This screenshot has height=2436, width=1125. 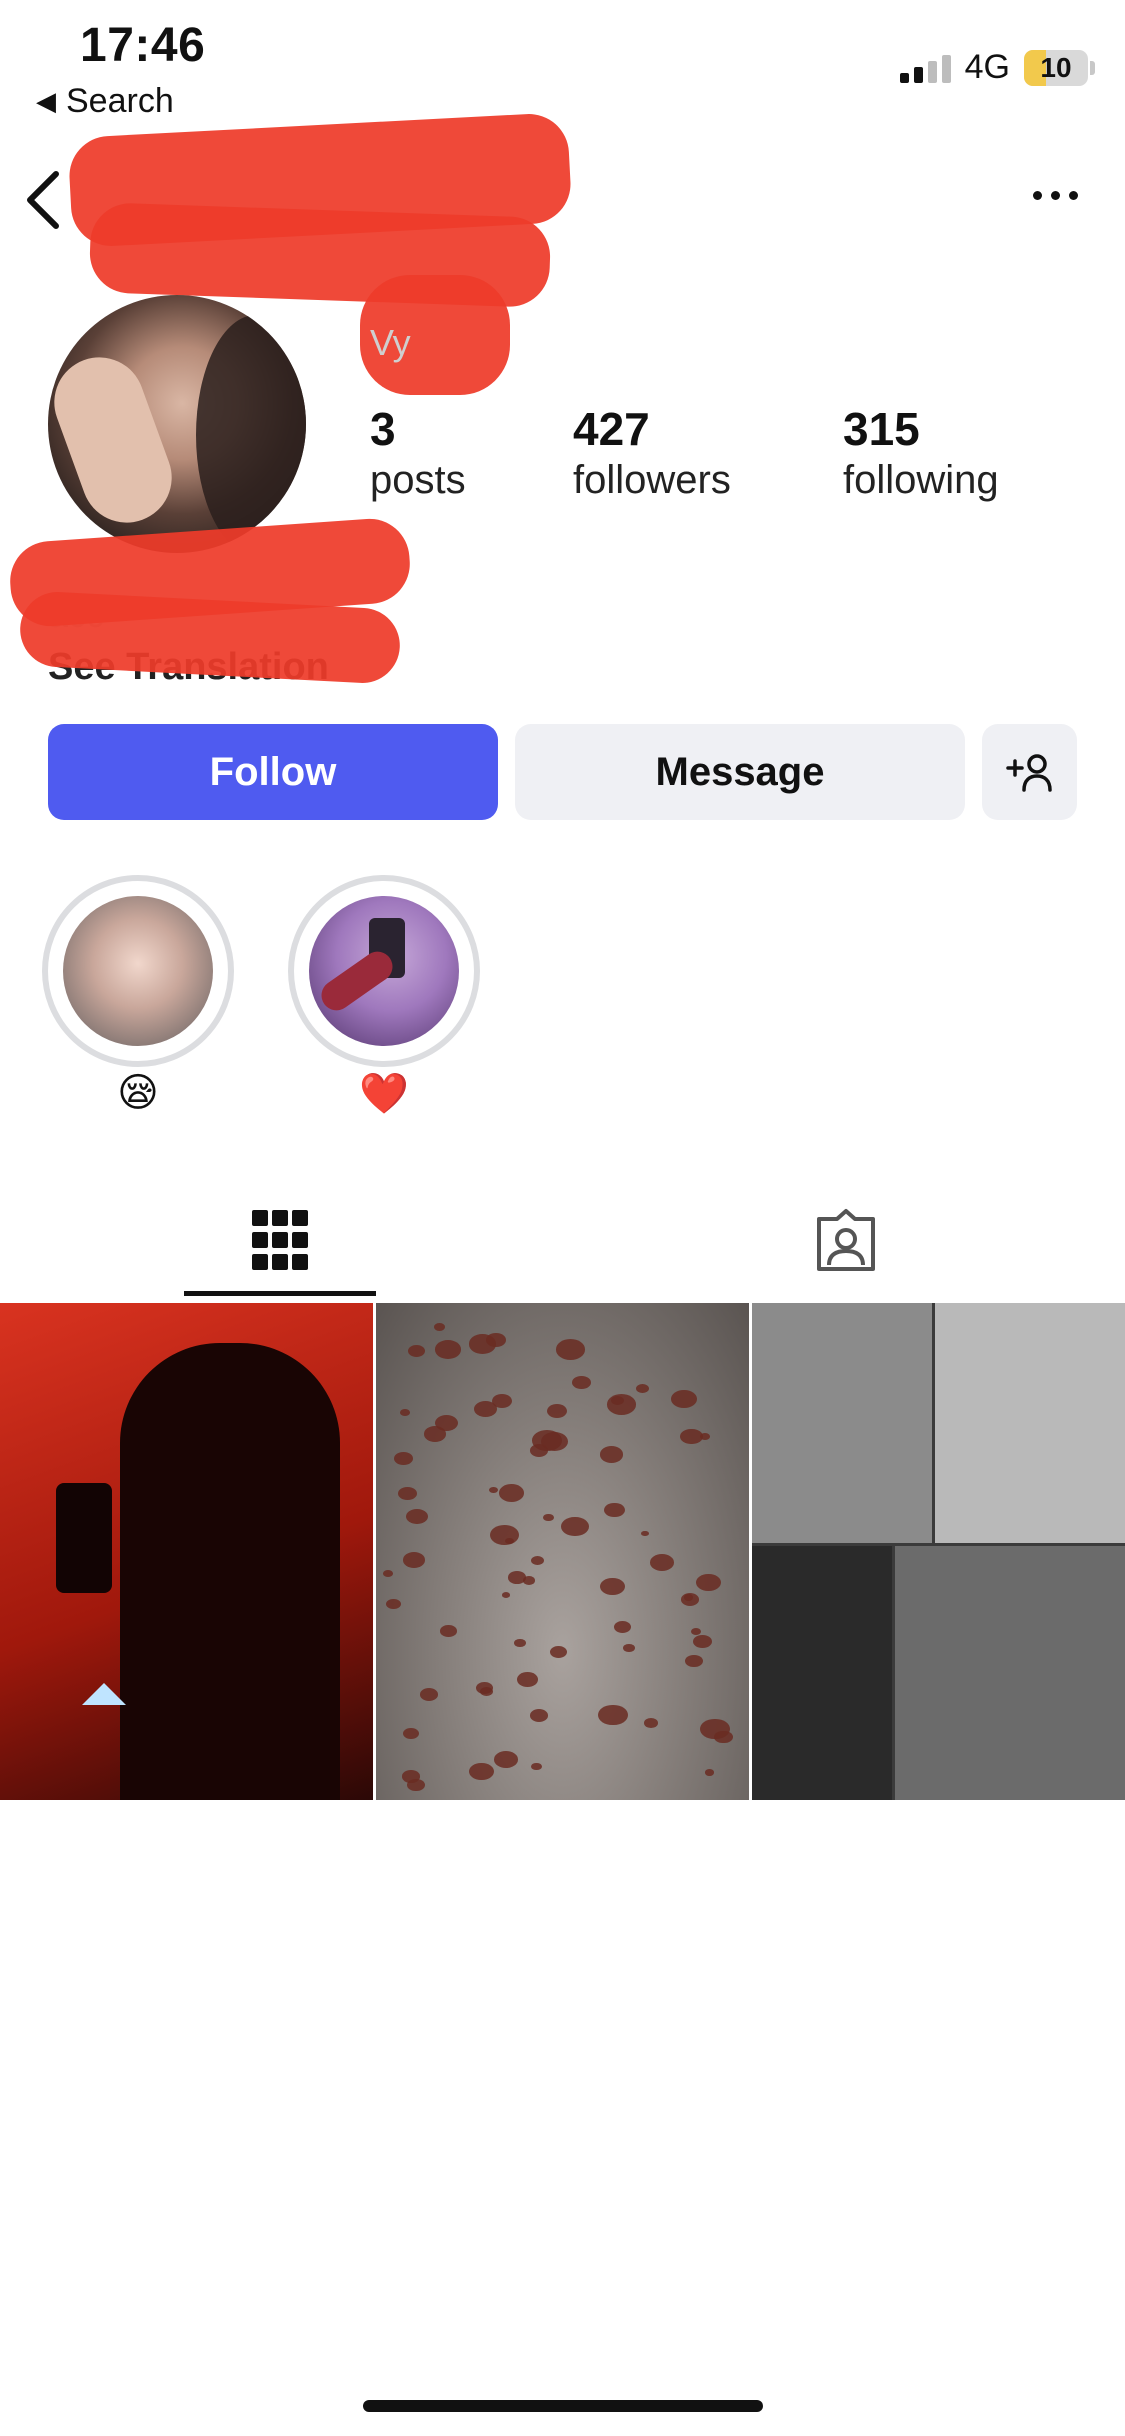 I want to click on profile-display-name: Vy, so click(x=390, y=342).